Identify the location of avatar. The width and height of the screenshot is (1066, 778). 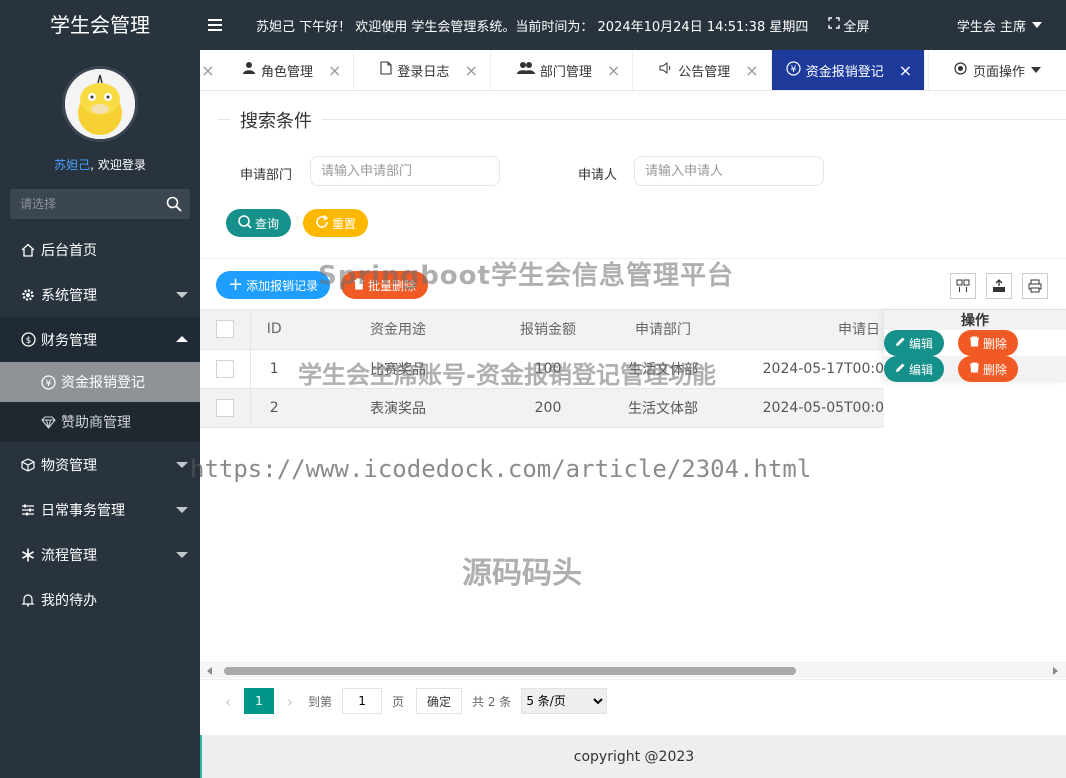
(100, 104).